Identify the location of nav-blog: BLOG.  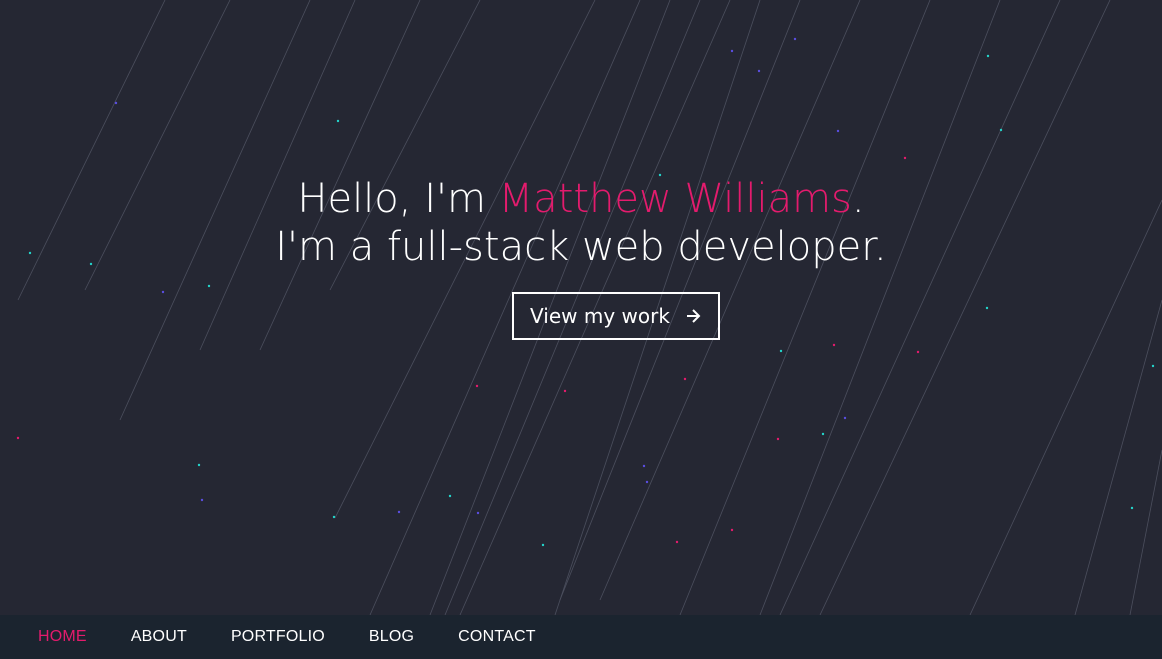
(391, 637).